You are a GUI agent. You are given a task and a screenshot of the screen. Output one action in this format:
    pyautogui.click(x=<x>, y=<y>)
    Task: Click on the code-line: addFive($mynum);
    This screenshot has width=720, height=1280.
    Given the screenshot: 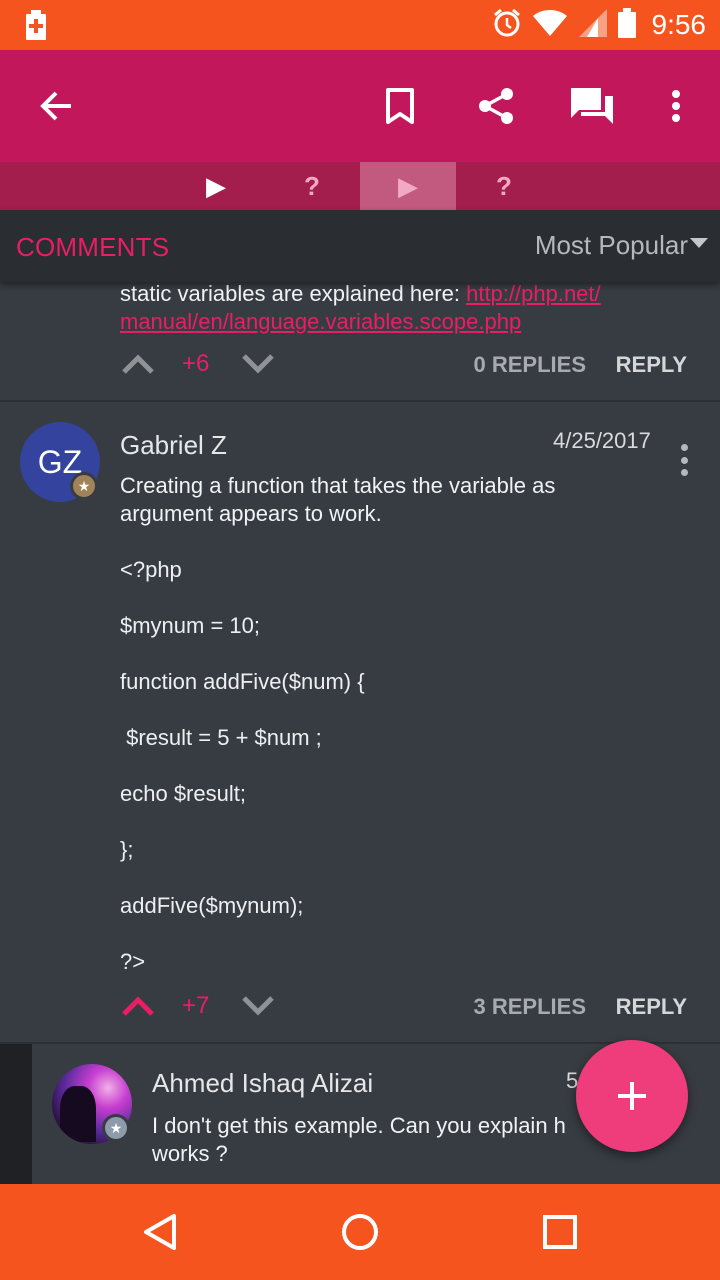 What is the action you would take?
    pyautogui.click(x=212, y=905)
    